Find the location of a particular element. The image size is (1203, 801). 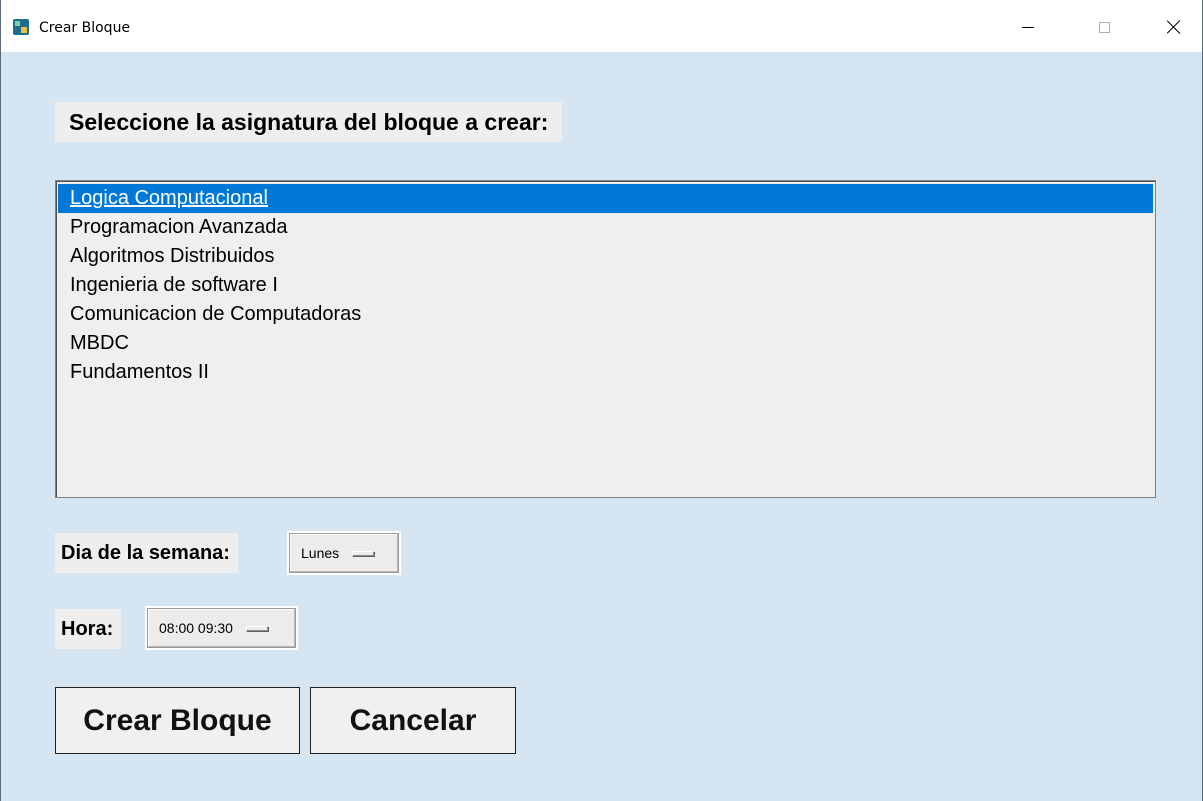

day-option-menu-face: Lunes is located at coordinates (344, 553).